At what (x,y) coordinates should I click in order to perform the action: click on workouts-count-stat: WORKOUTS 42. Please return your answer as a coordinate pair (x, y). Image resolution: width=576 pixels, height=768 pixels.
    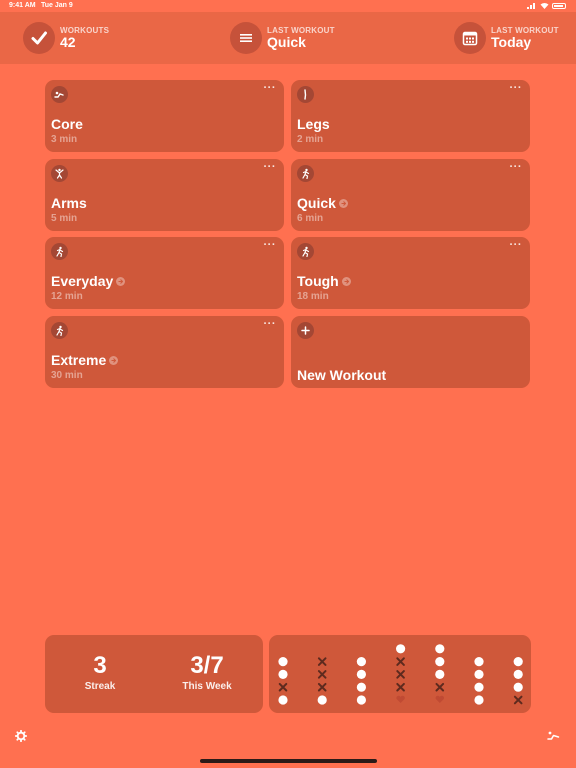
    Looking at the image, I should click on (66, 38).